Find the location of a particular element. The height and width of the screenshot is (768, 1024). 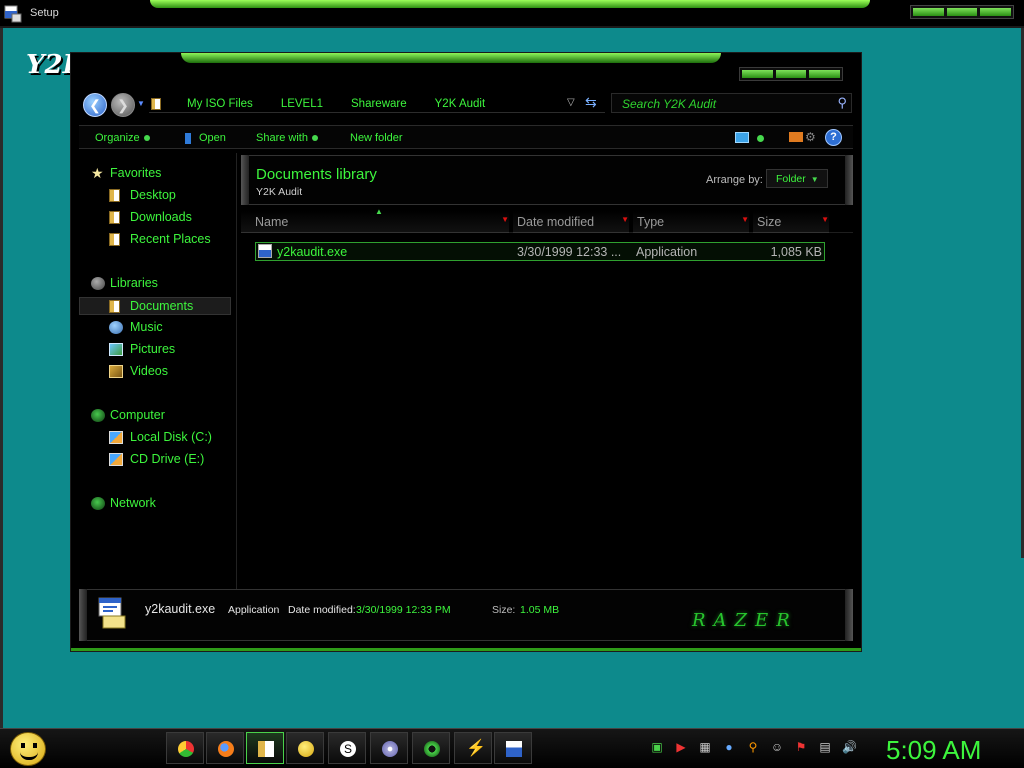

maximize-button is located at coordinates (962, 12).